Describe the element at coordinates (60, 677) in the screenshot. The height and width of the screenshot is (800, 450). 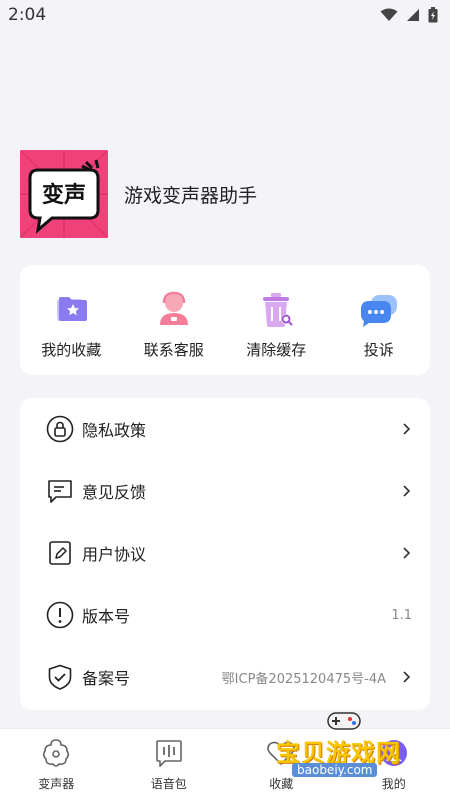
I see `shield-check-icon` at that location.